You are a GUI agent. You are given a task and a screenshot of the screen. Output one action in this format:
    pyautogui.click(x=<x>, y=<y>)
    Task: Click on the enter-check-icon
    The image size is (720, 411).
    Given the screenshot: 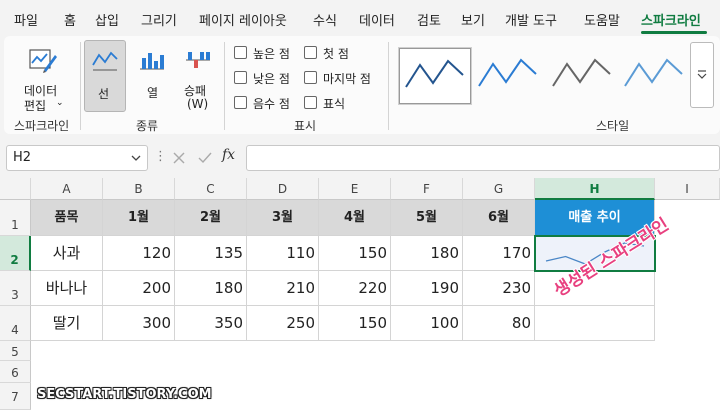 What is the action you would take?
    pyautogui.click(x=205, y=158)
    